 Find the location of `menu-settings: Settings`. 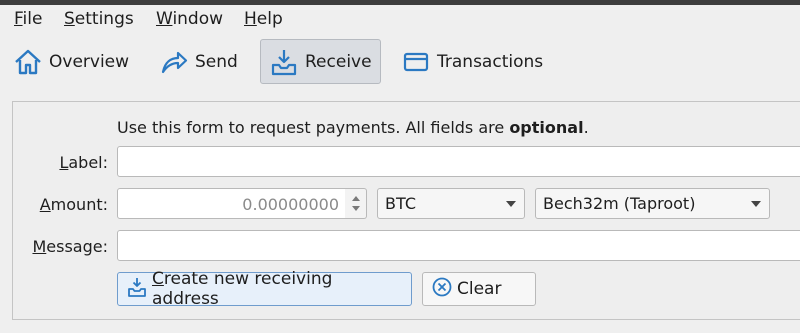

menu-settings: Settings is located at coordinates (99, 19).